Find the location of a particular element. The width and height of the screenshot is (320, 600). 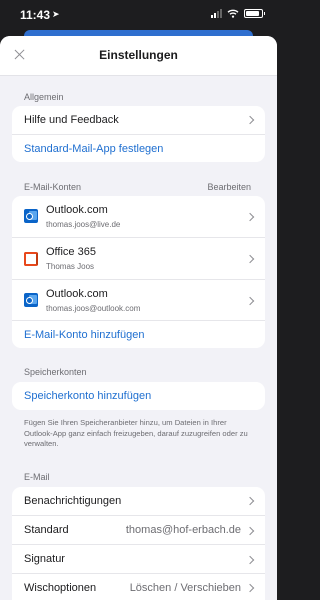

section-label-general: Allgemein is located at coordinates (44, 97).